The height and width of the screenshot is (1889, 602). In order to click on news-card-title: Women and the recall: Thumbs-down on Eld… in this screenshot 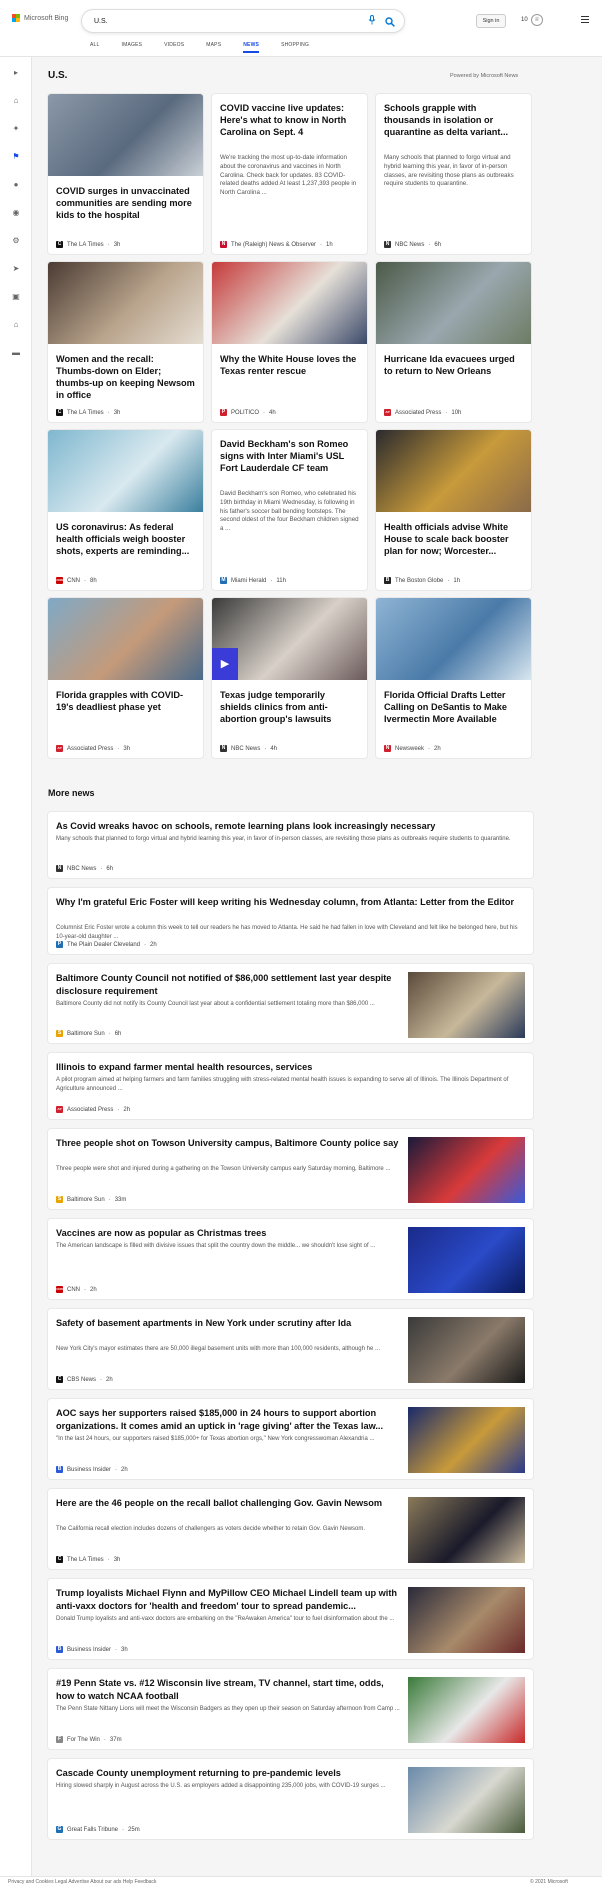, I will do `click(125, 377)`.